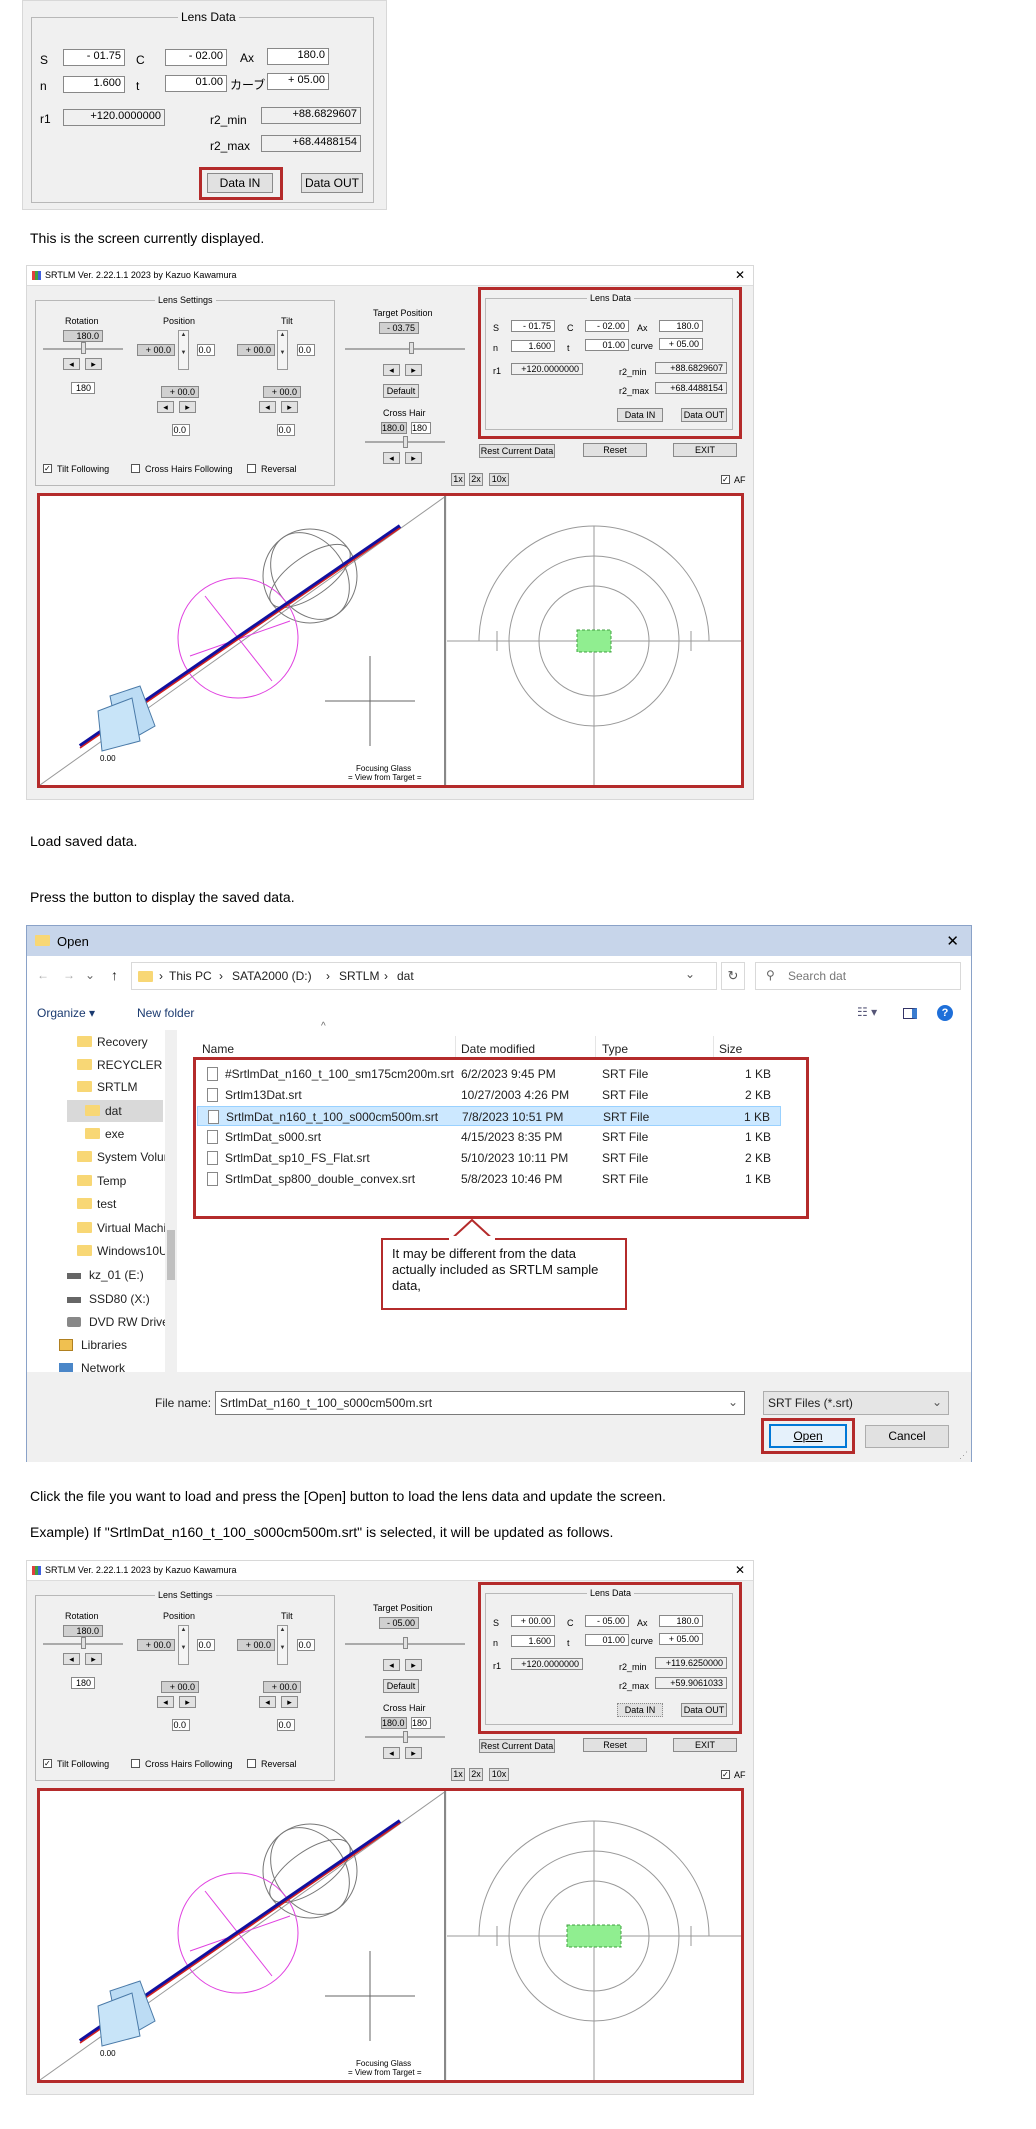 This screenshot has height=2129, width=1036. What do you see at coordinates (306, 1645) in the screenshot?
I see `tilt-x-small: 0.0` at bounding box center [306, 1645].